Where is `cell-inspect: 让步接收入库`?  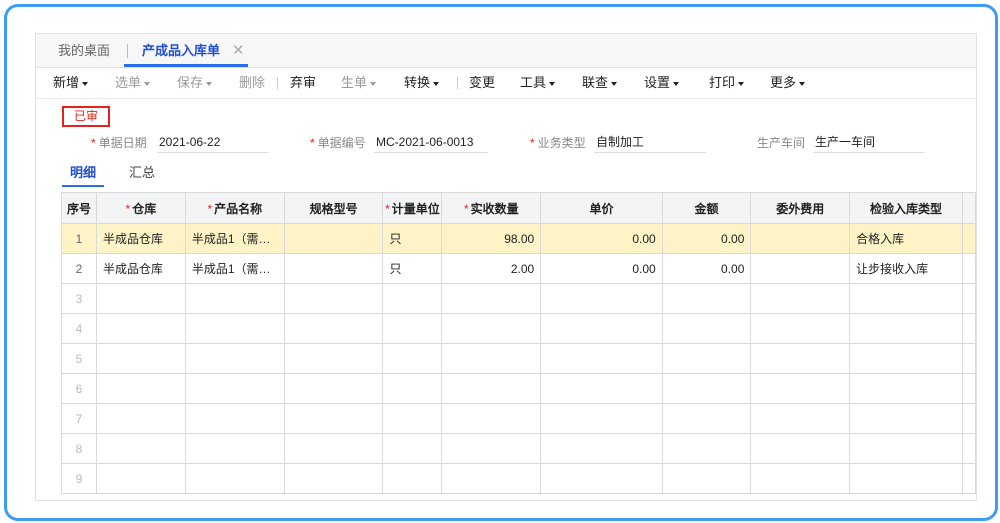
cell-inspect: 让步接收入库 is located at coordinates (906, 268).